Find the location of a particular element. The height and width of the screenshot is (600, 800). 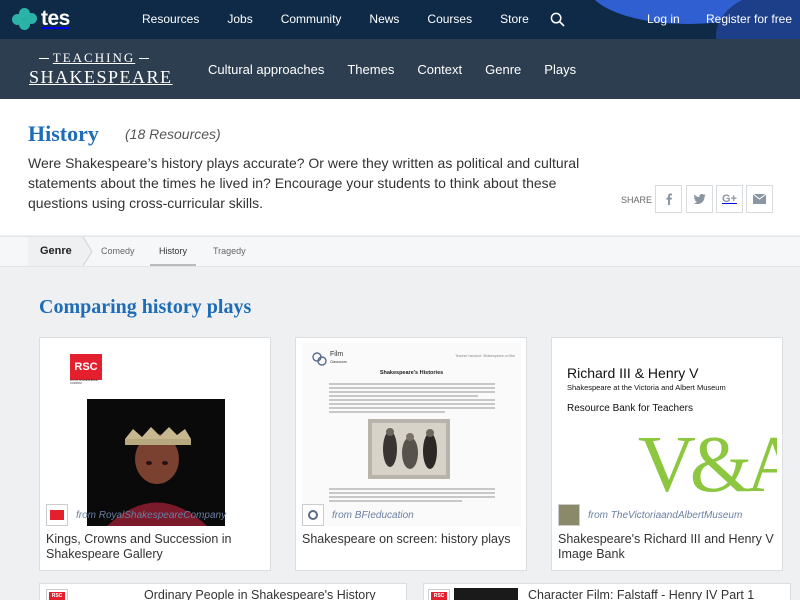

share-facebook-button is located at coordinates (668, 199).